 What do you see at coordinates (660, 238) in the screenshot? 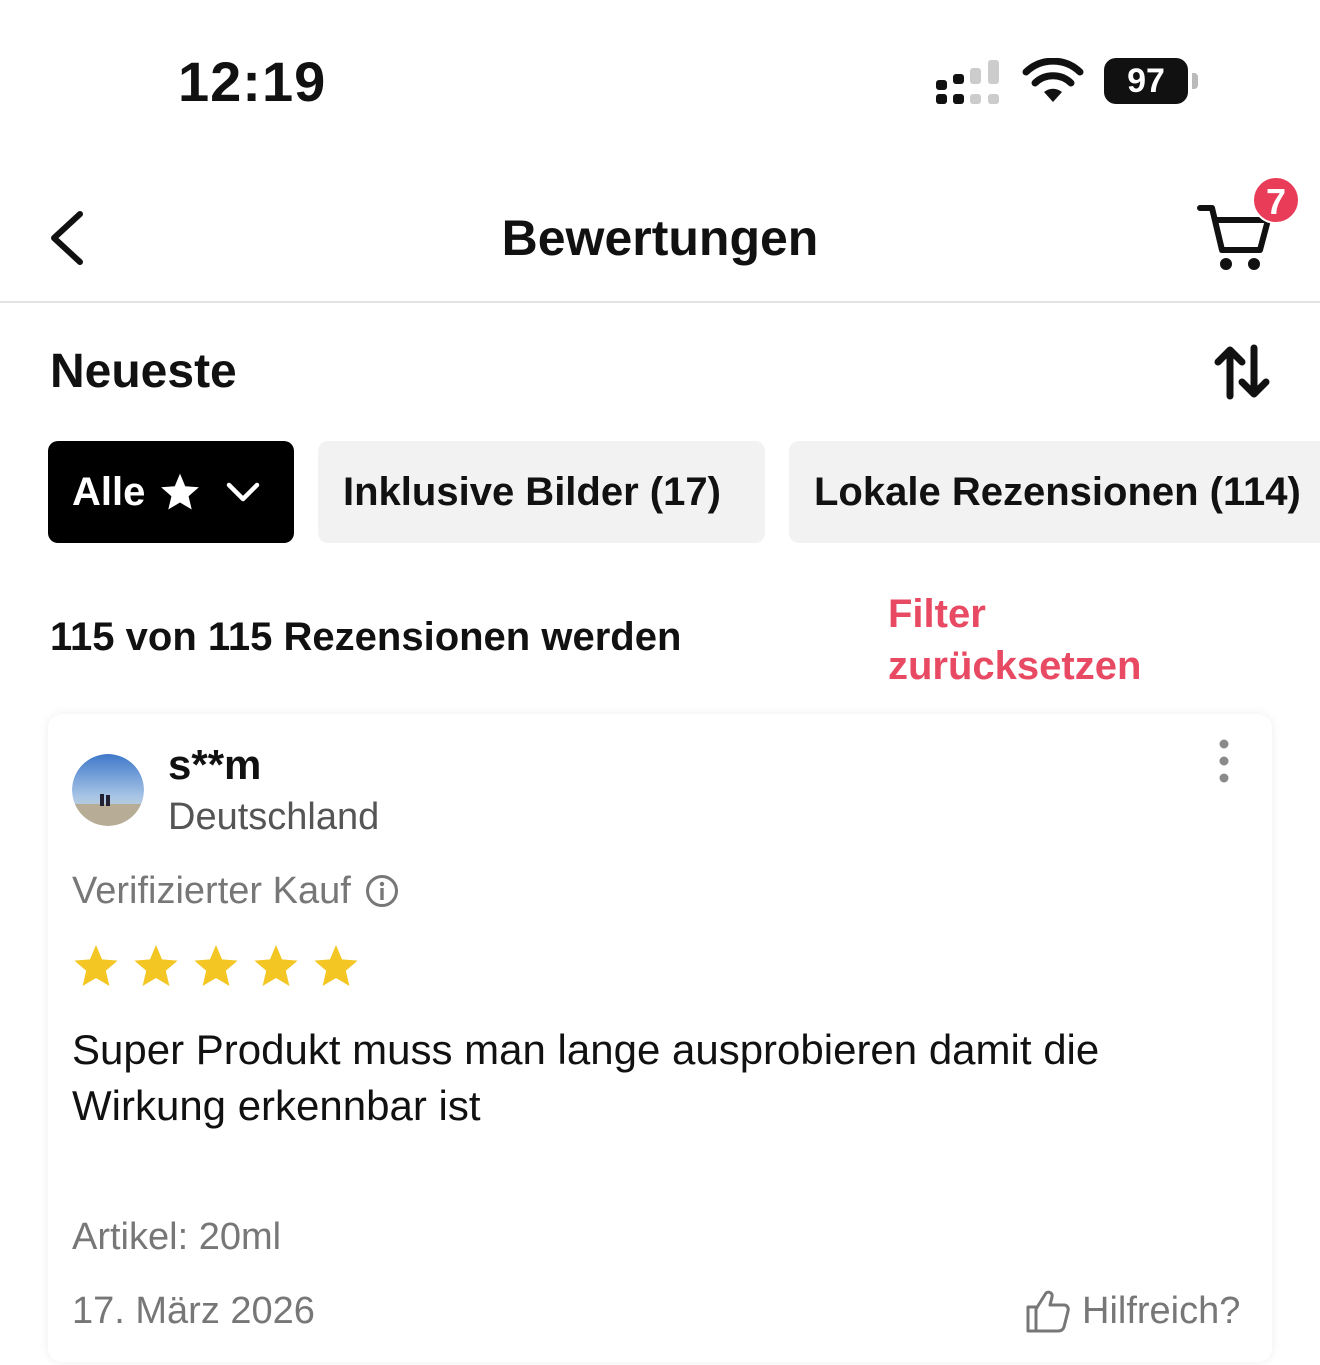
I see `page-title: Bewertungen` at bounding box center [660, 238].